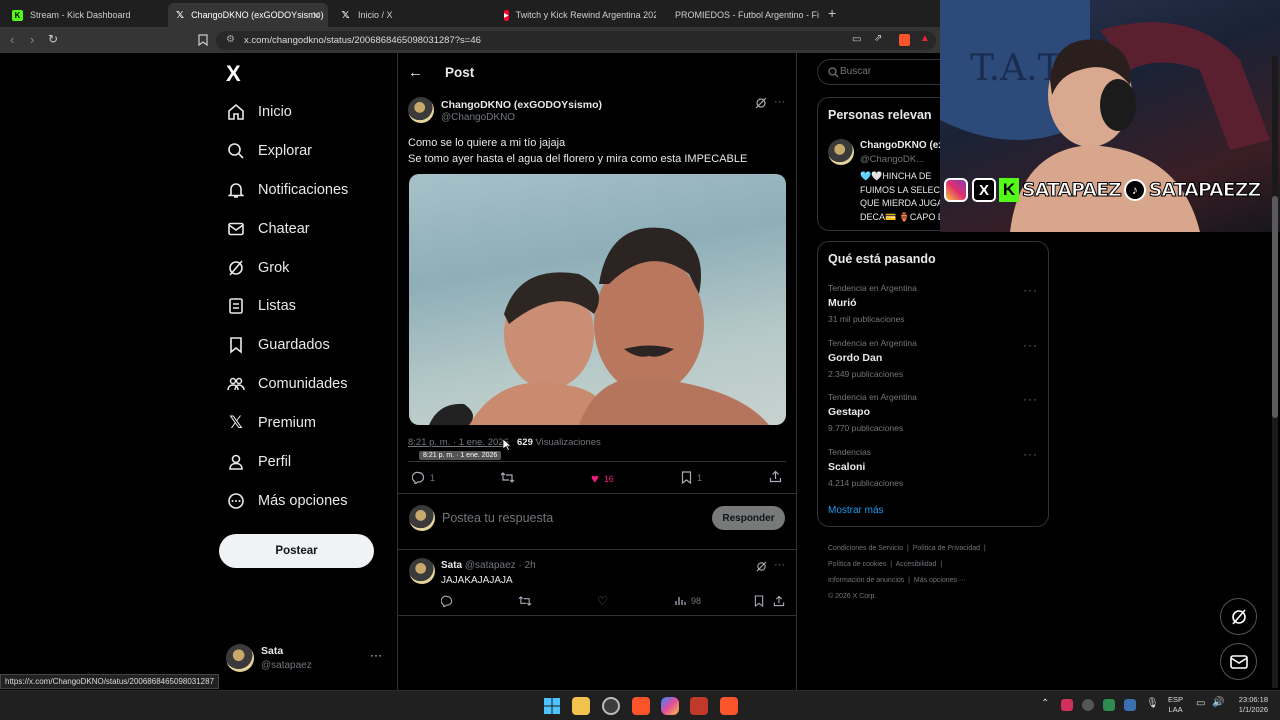 Image resolution: width=1280 pixels, height=720 pixels. What do you see at coordinates (552, 706) in the screenshot?
I see `windows-start-icon` at bounding box center [552, 706].